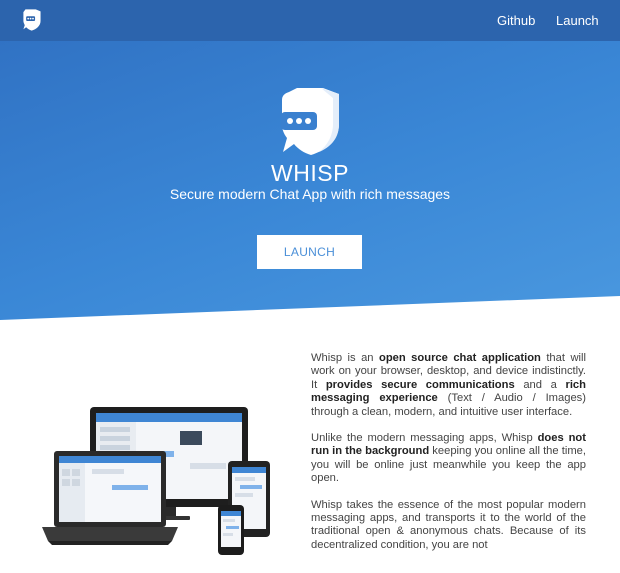  What do you see at coordinates (420, 384) in the screenshot?
I see `emphasis-text: provides secure communications` at bounding box center [420, 384].